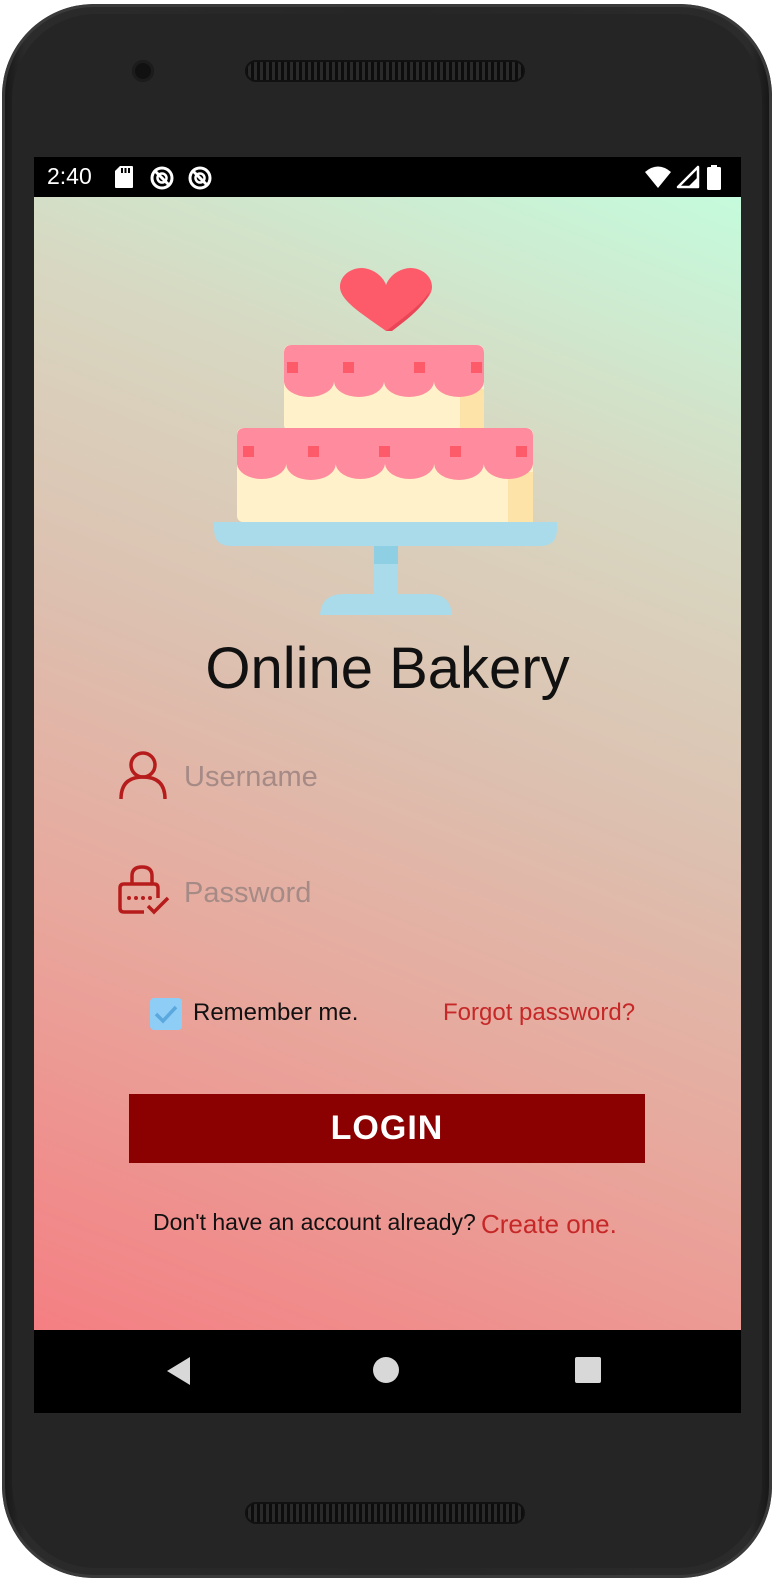 The image size is (774, 1581). What do you see at coordinates (385, 71) in the screenshot?
I see `earpiece-speaker` at bounding box center [385, 71].